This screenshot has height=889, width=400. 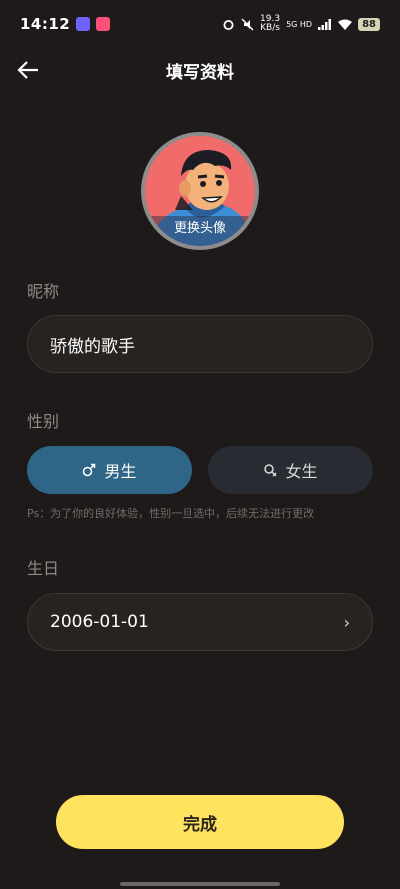 What do you see at coordinates (171, 513) in the screenshot?
I see `gender-hint: Ps：为了你的良好体验，性别一旦选中，后续无法进行更改` at bounding box center [171, 513].